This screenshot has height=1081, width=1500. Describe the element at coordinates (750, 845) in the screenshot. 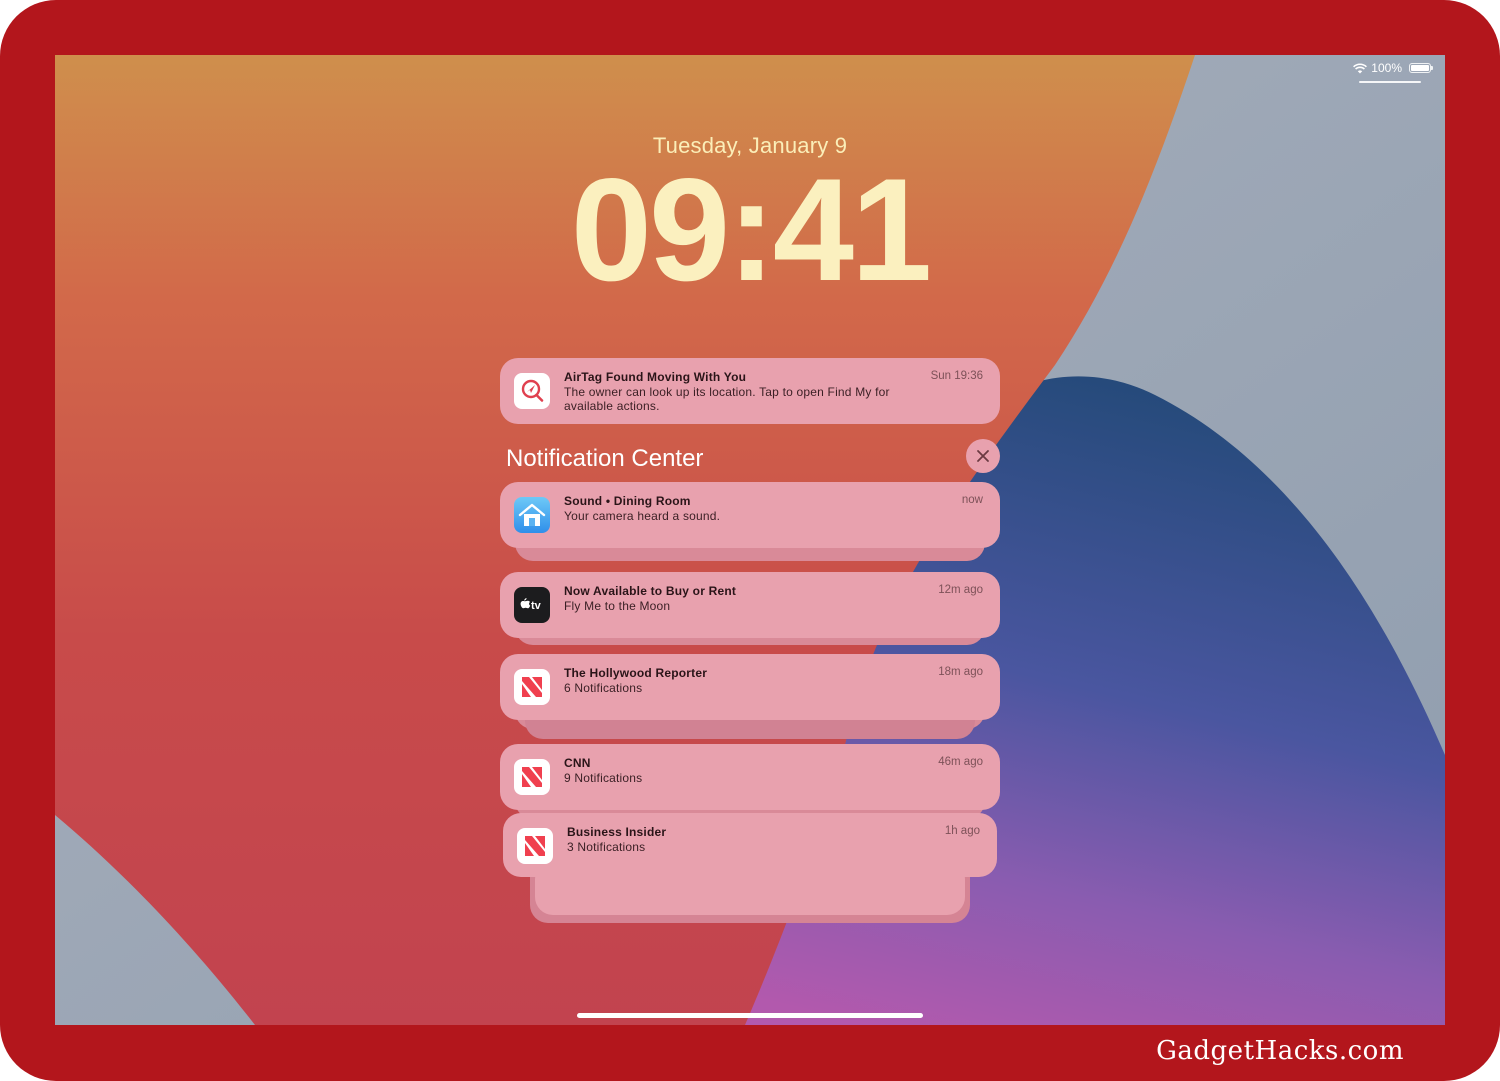

I see `notification-card: Business Insider 3 Notifications 1h ago` at that location.